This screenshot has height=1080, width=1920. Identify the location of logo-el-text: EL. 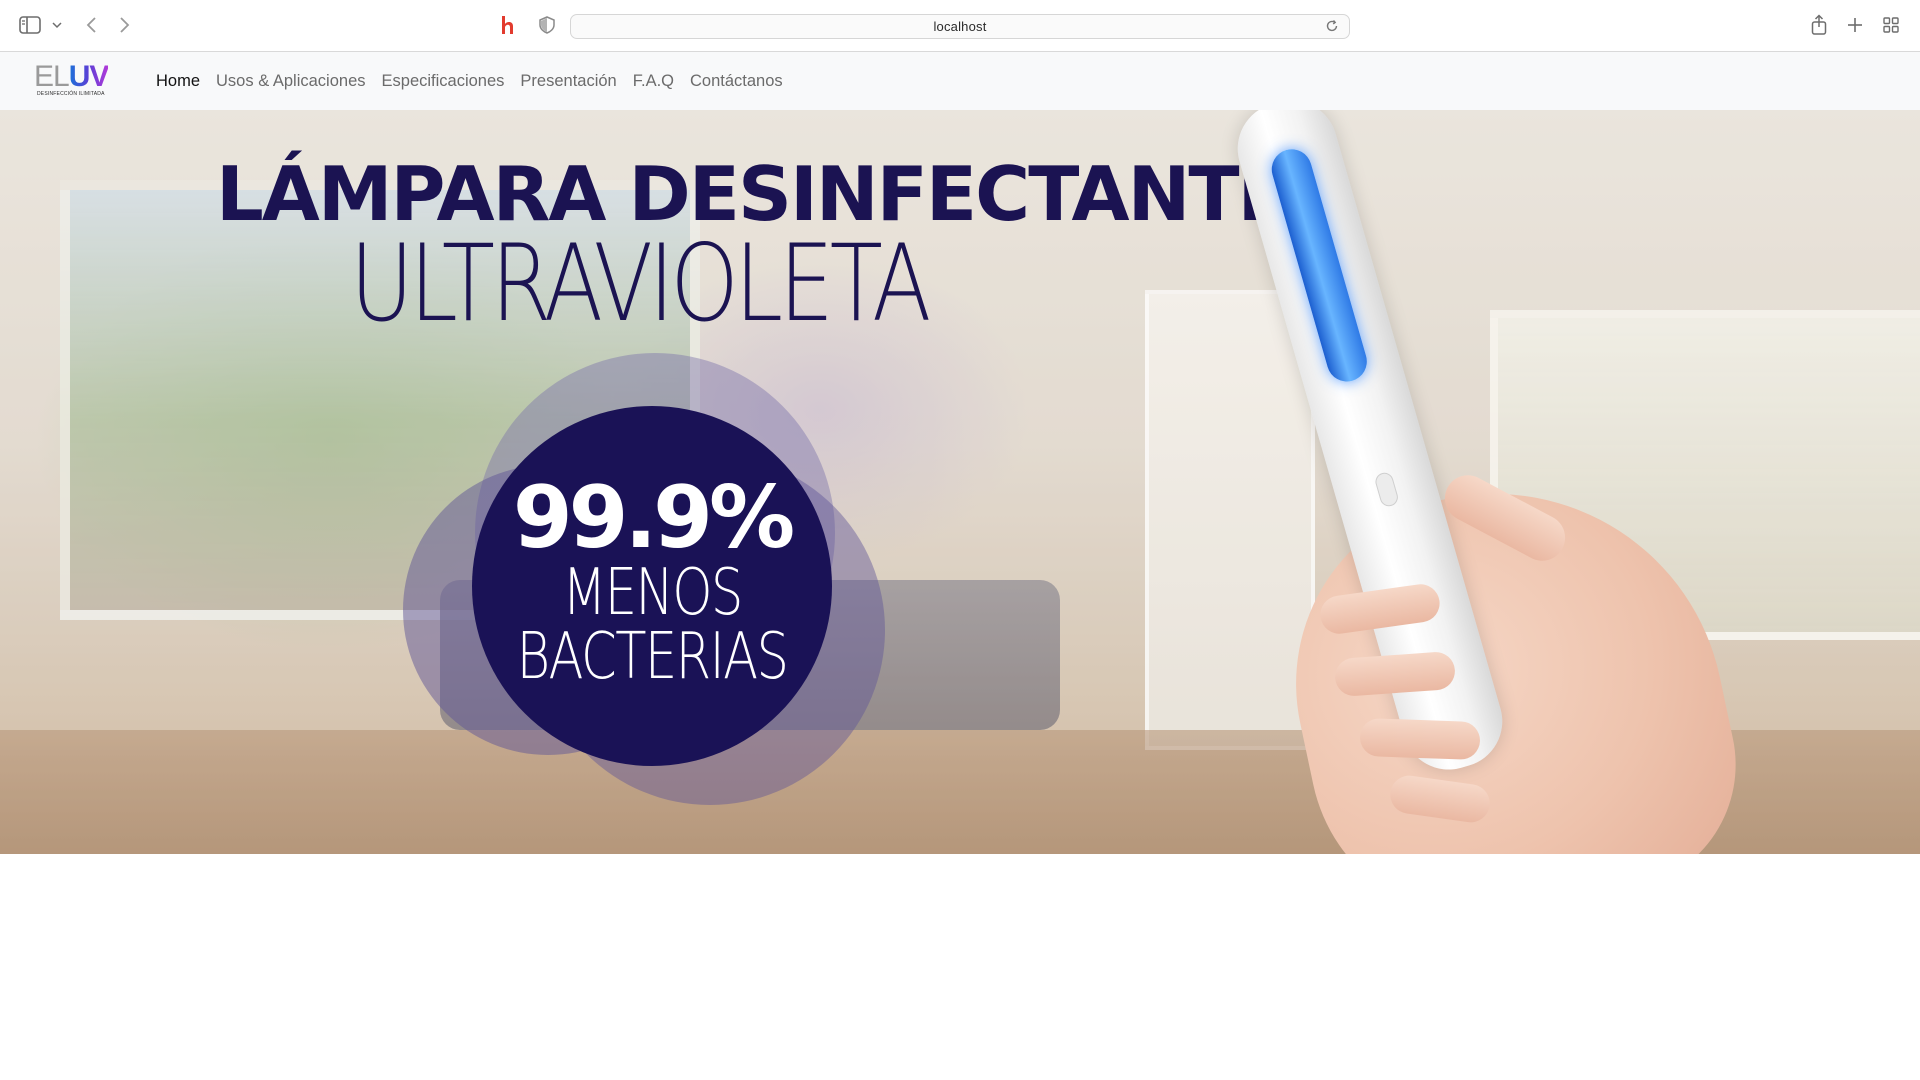
(52, 76).